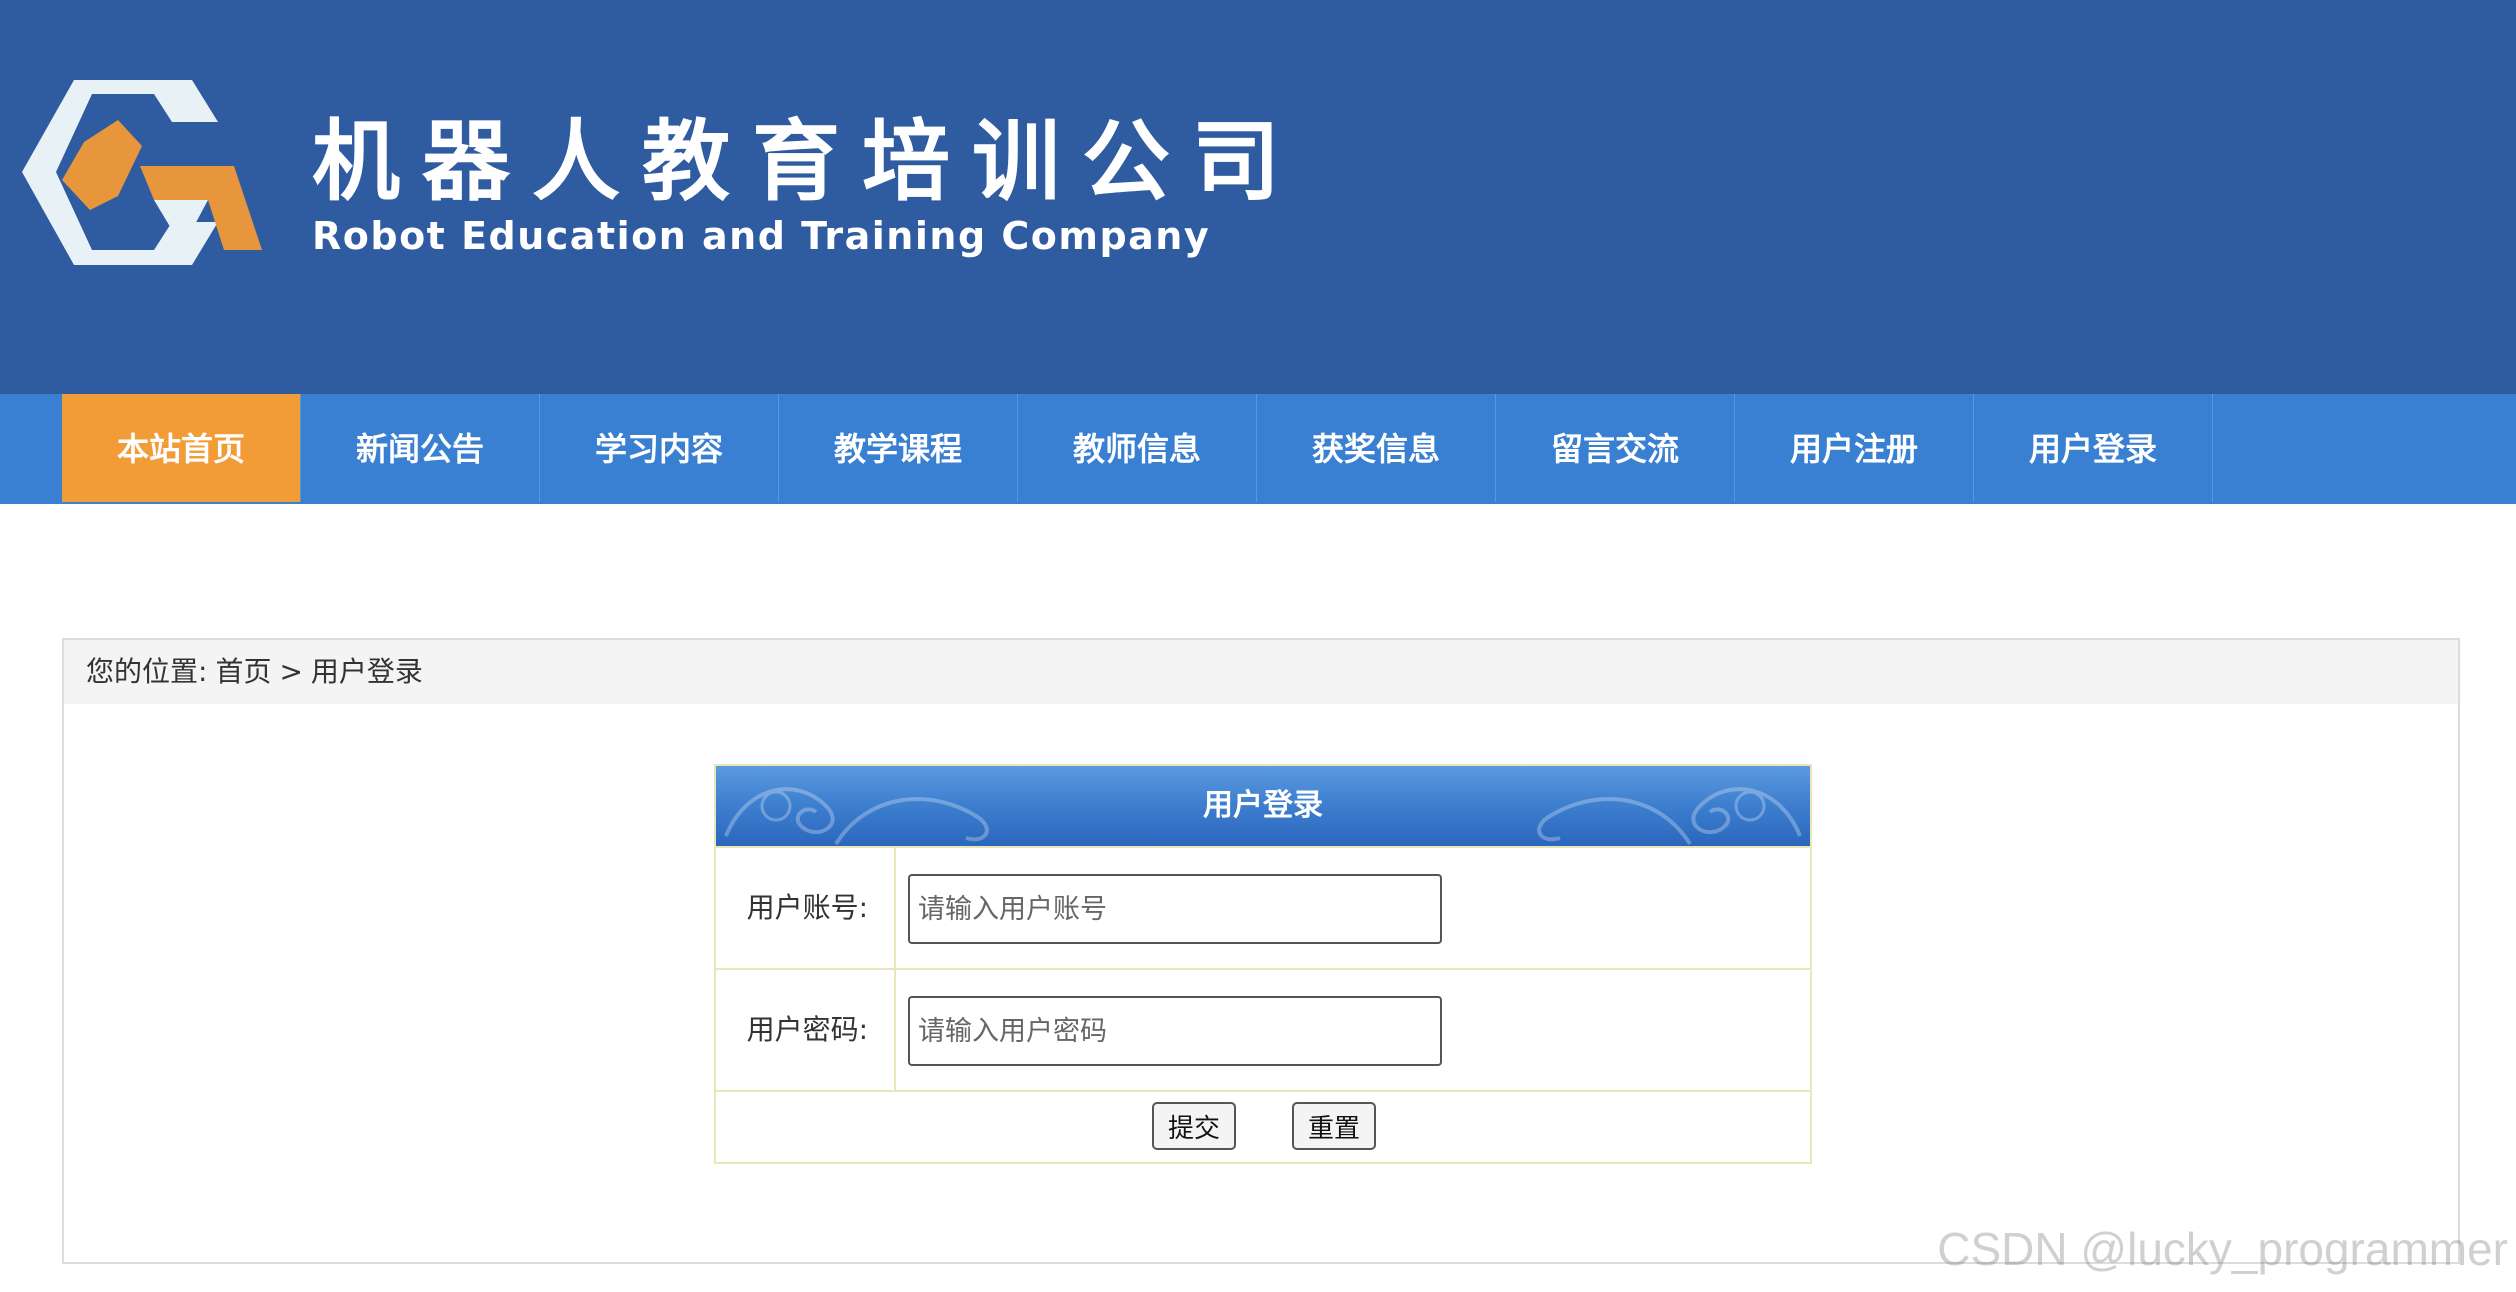  What do you see at coordinates (142, 172) in the screenshot?
I see `company-logo` at bounding box center [142, 172].